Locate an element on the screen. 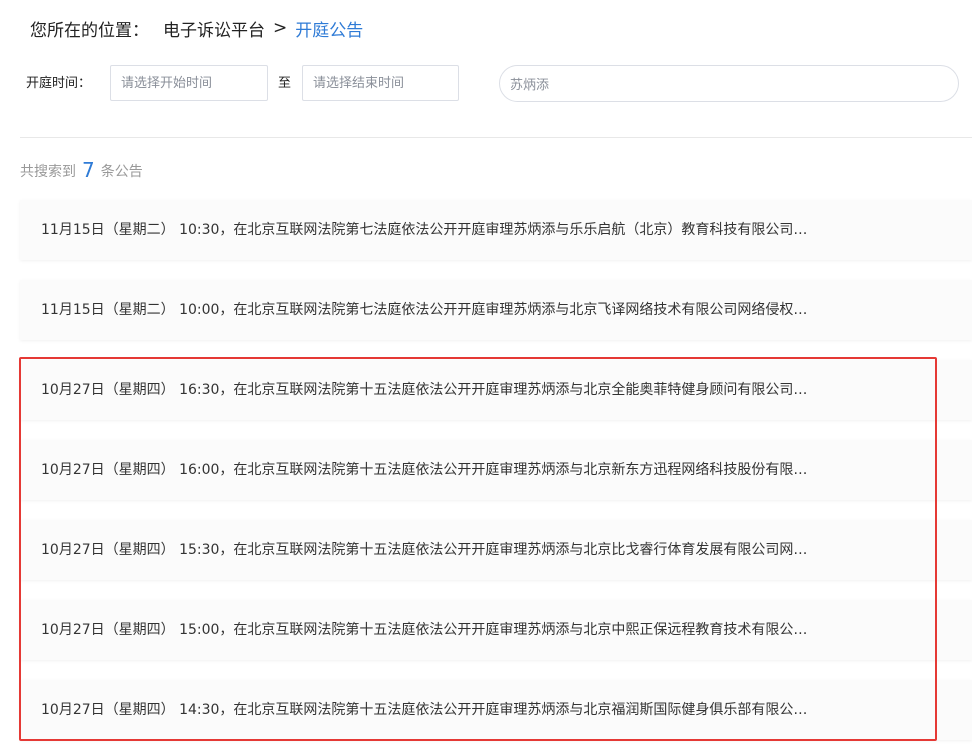  result-prefix: 共搜索到 is located at coordinates (48, 172).